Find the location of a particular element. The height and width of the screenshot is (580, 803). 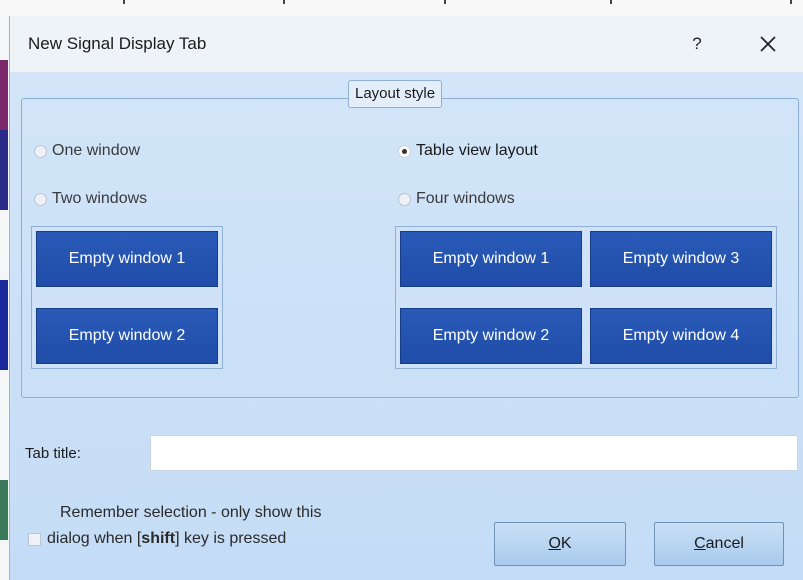

ok-button: OK is located at coordinates (560, 544).